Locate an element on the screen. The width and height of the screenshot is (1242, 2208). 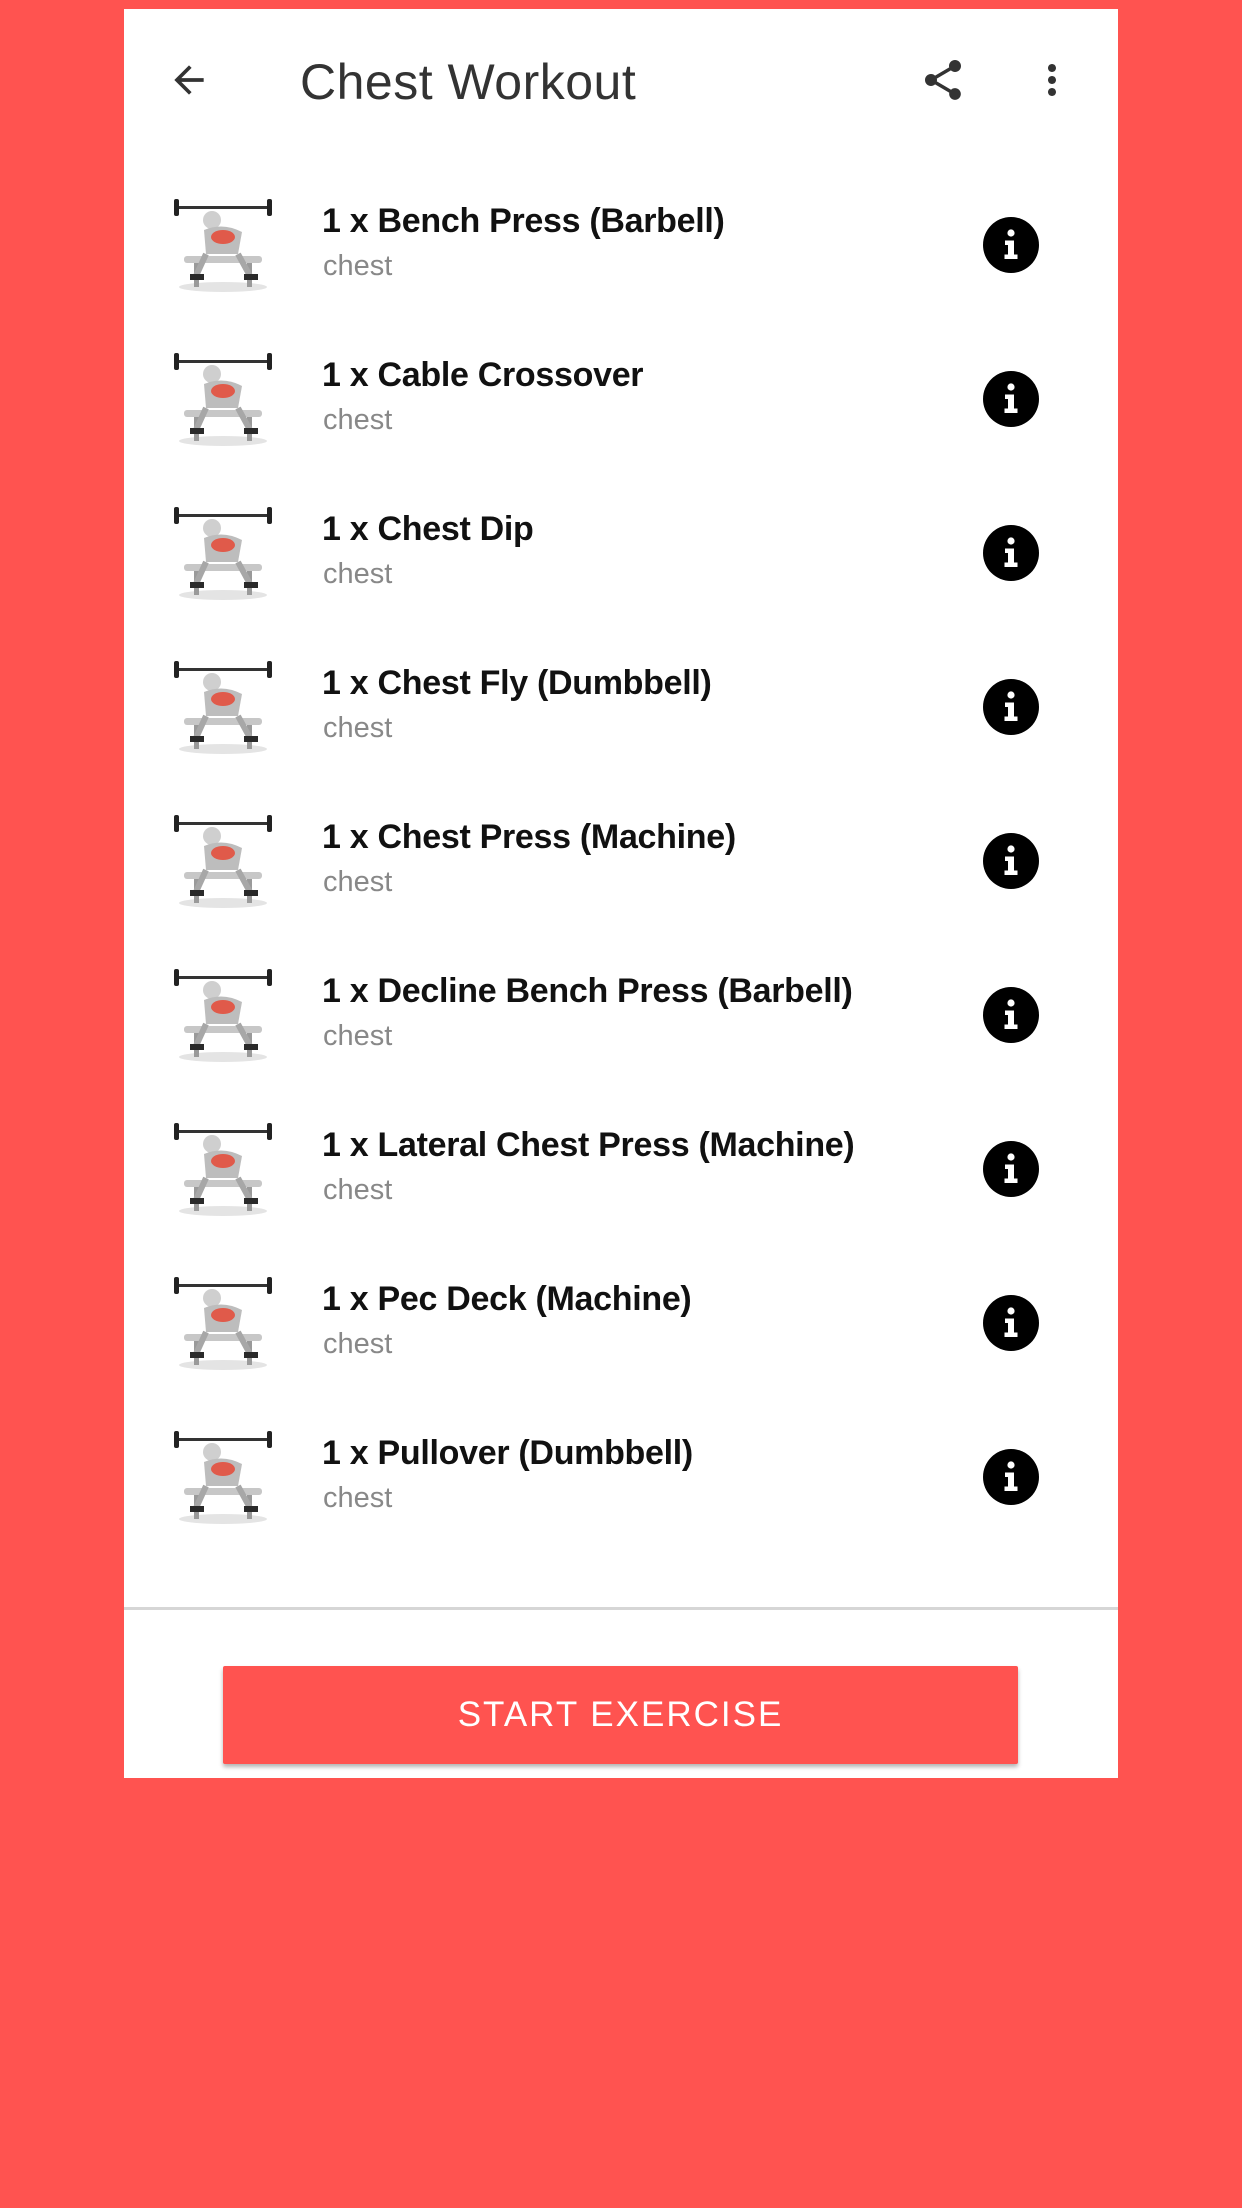
arrow-back-icon is located at coordinates (189, 80).